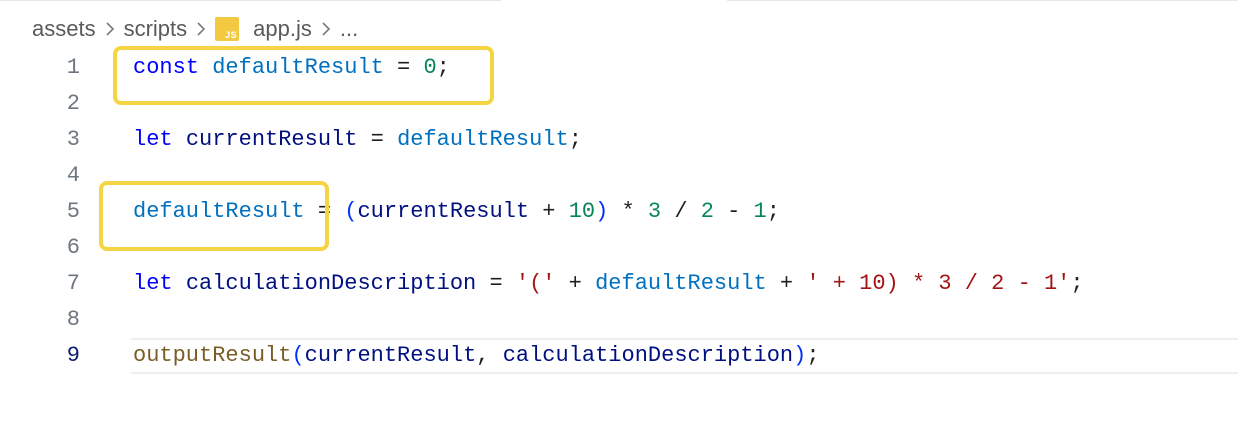  What do you see at coordinates (681, 211) in the screenshot?
I see `code-token: /` at bounding box center [681, 211].